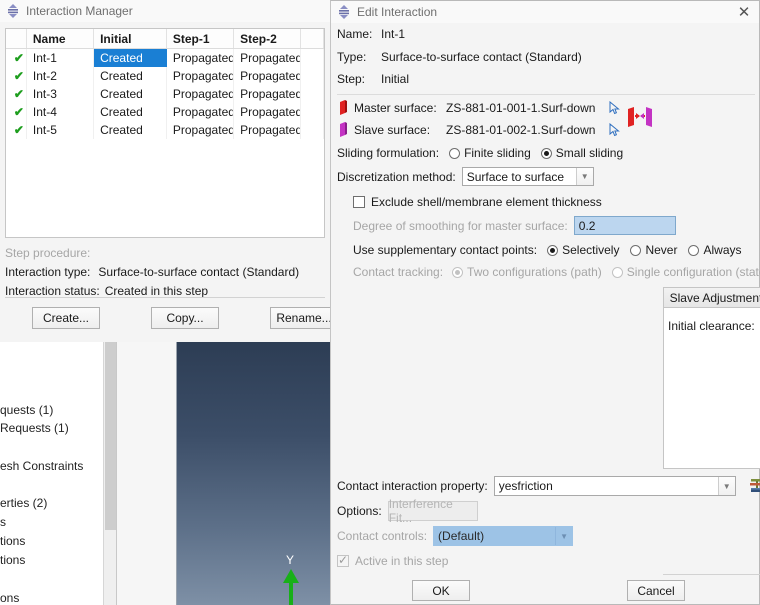 The width and height of the screenshot is (760, 605). I want to click on cancel-button: Cancel, so click(656, 590).